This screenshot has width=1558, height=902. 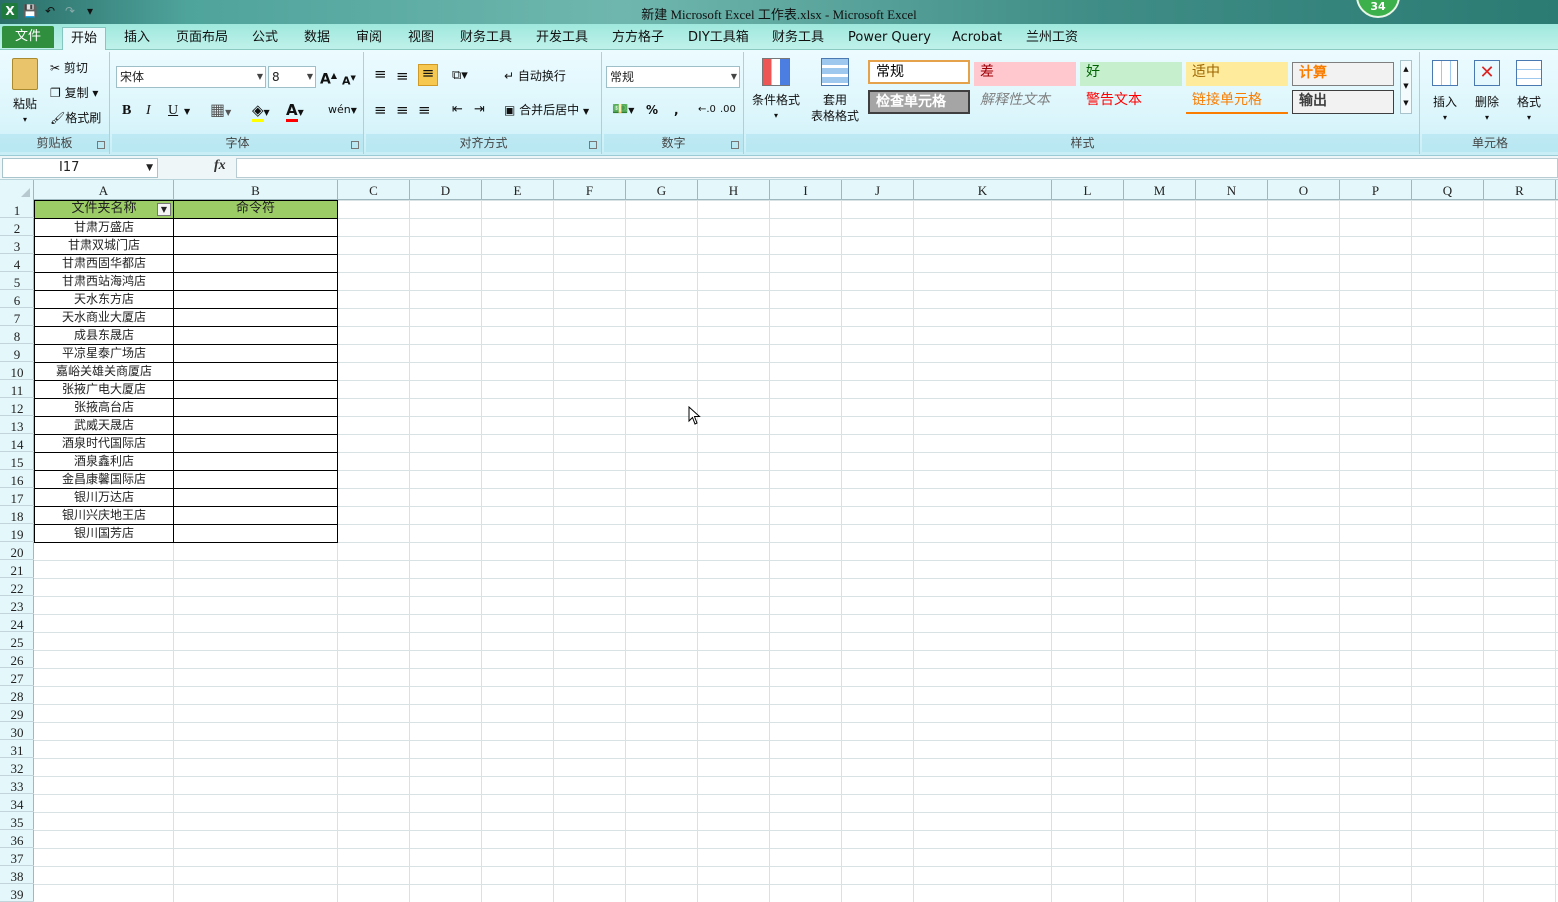 What do you see at coordinates (75, 118) in the screenshot?
I see `format-painter-button: 🖌格式刷` at bounding box center [75, 118].